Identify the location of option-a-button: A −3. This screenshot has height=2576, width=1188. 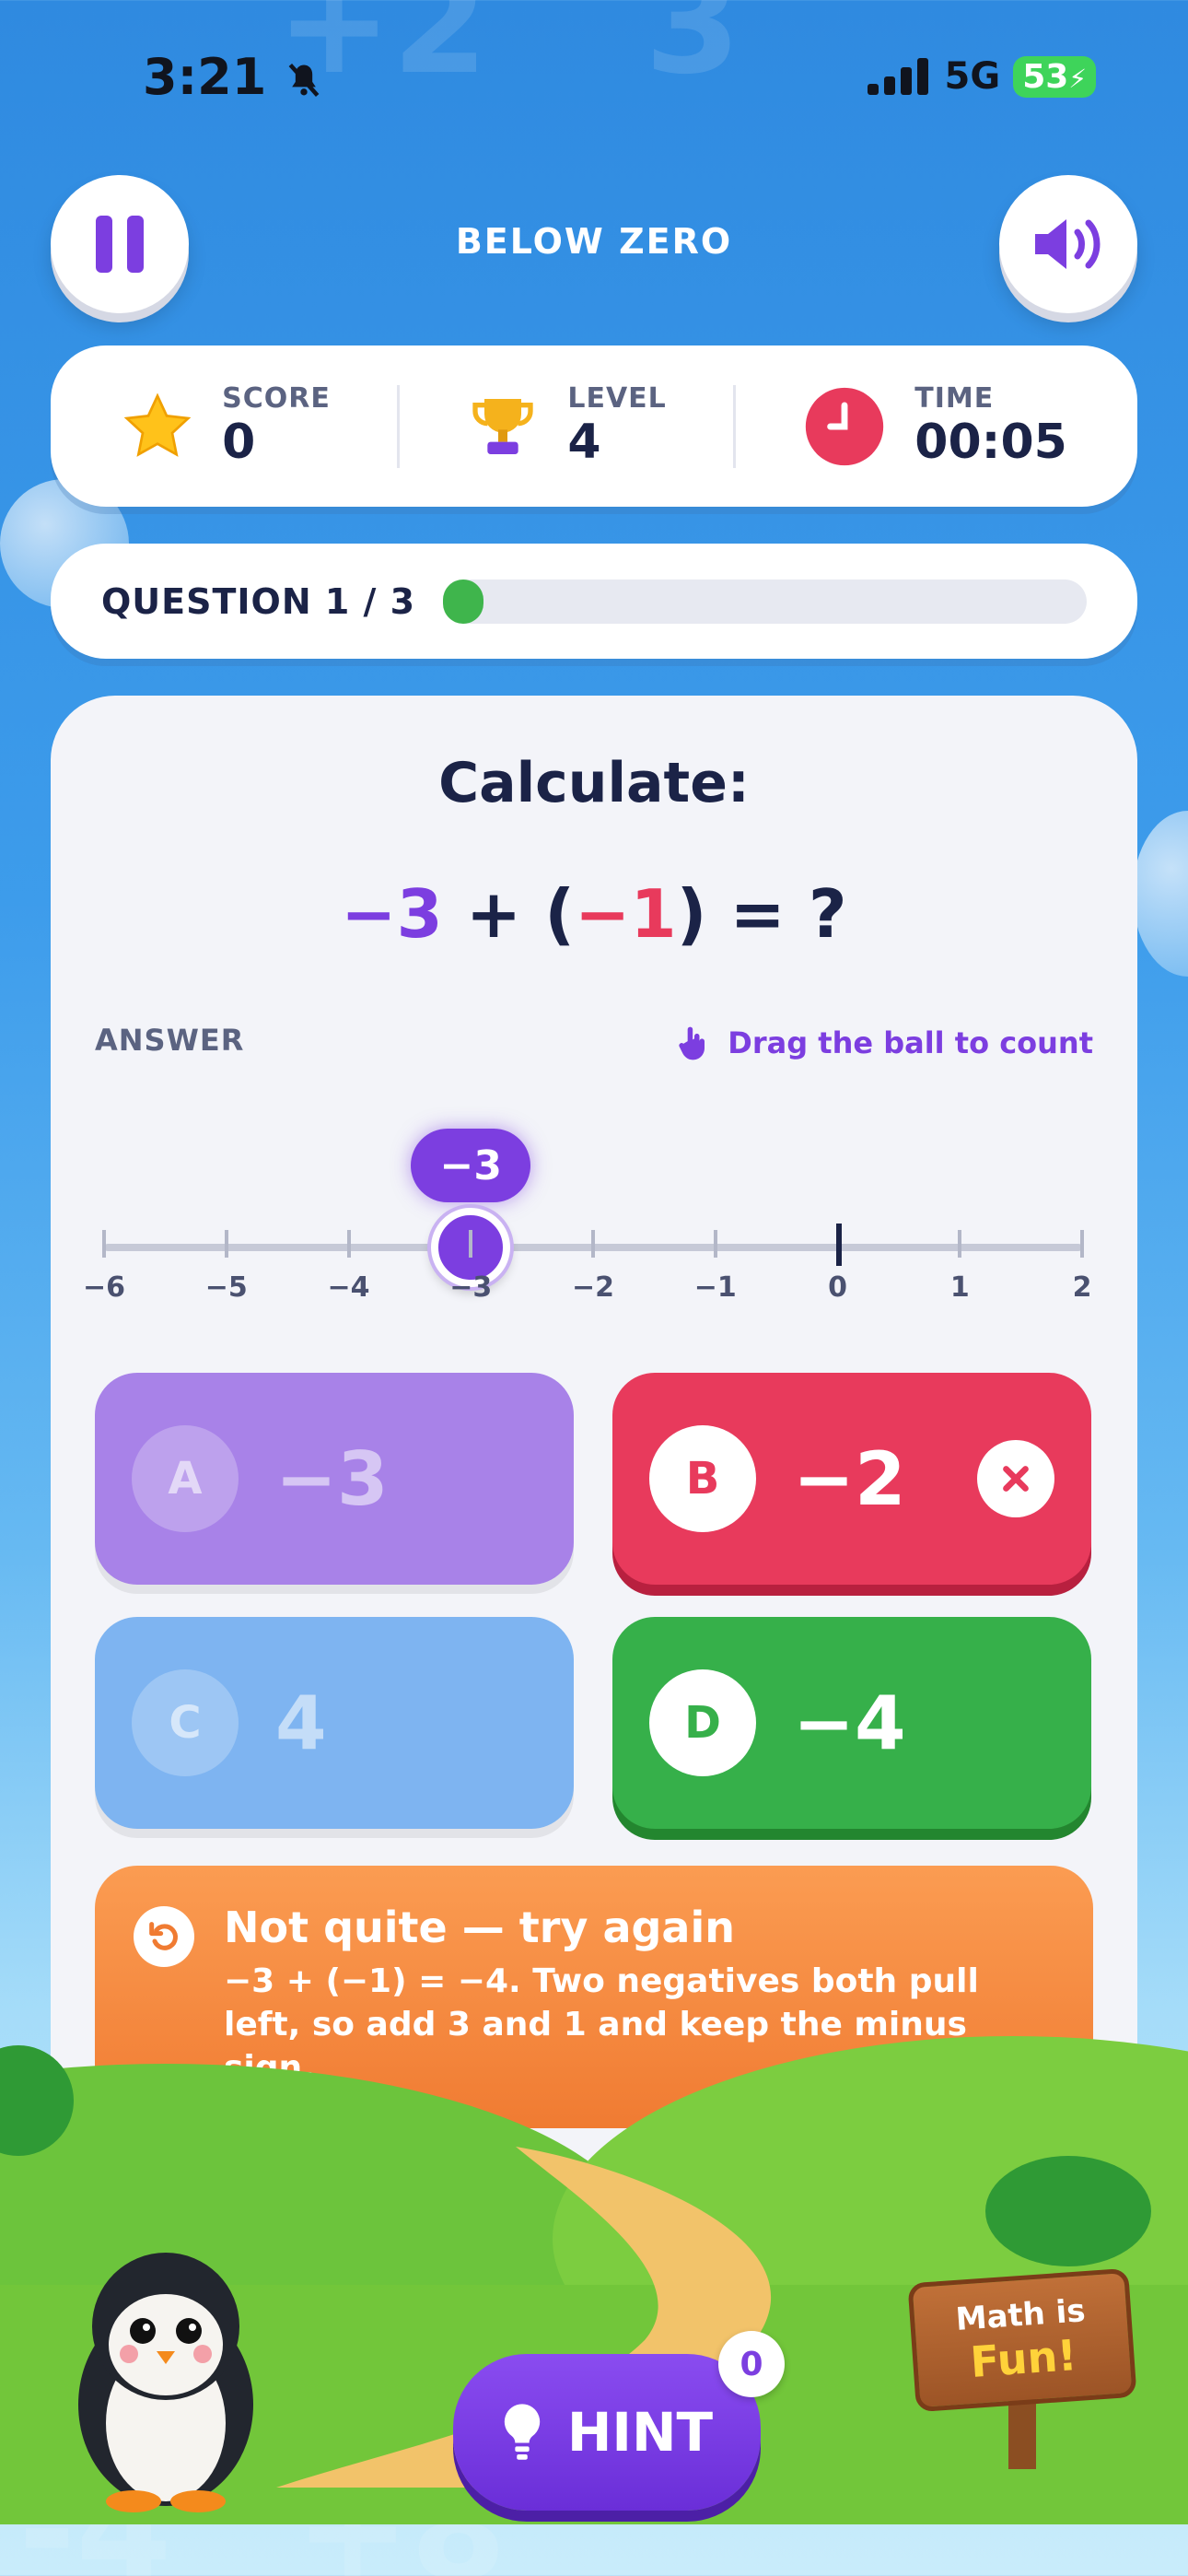
(335, 1479).